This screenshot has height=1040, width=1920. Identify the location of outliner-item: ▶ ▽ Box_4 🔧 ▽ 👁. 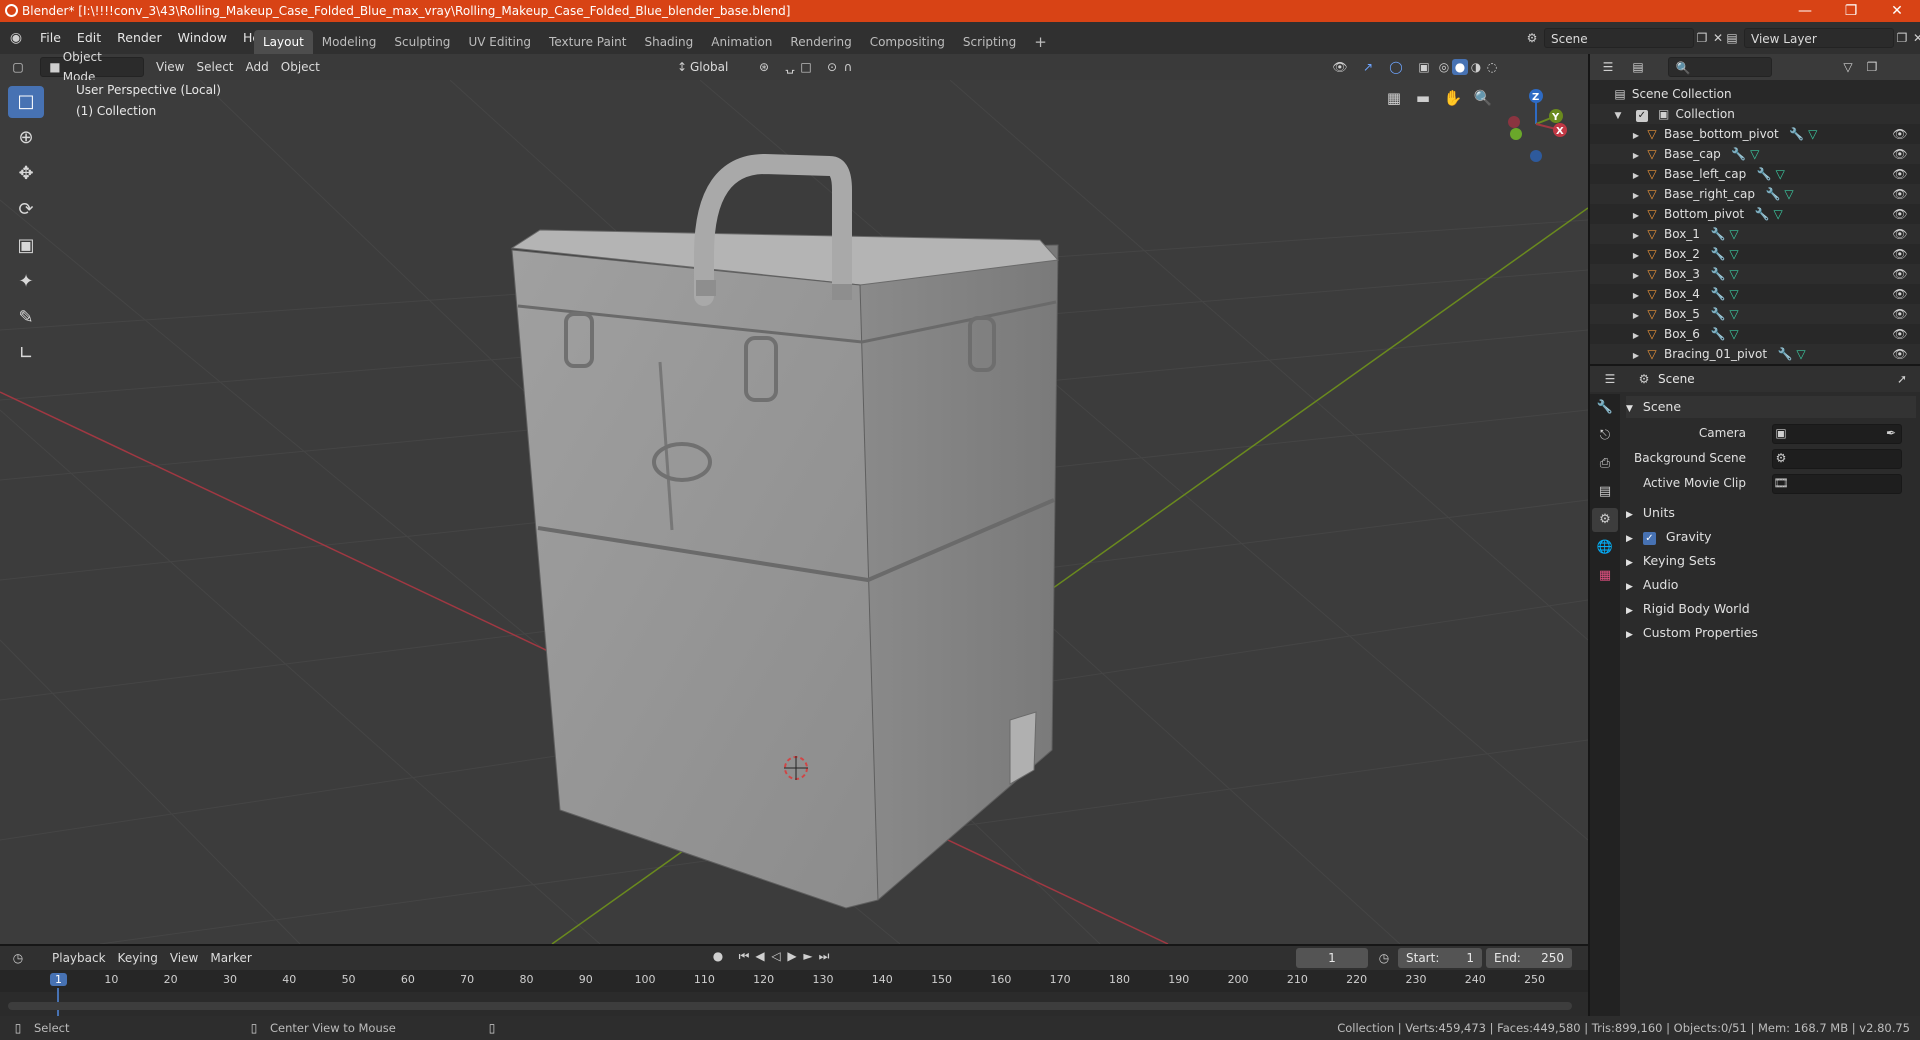
(1755, 294).